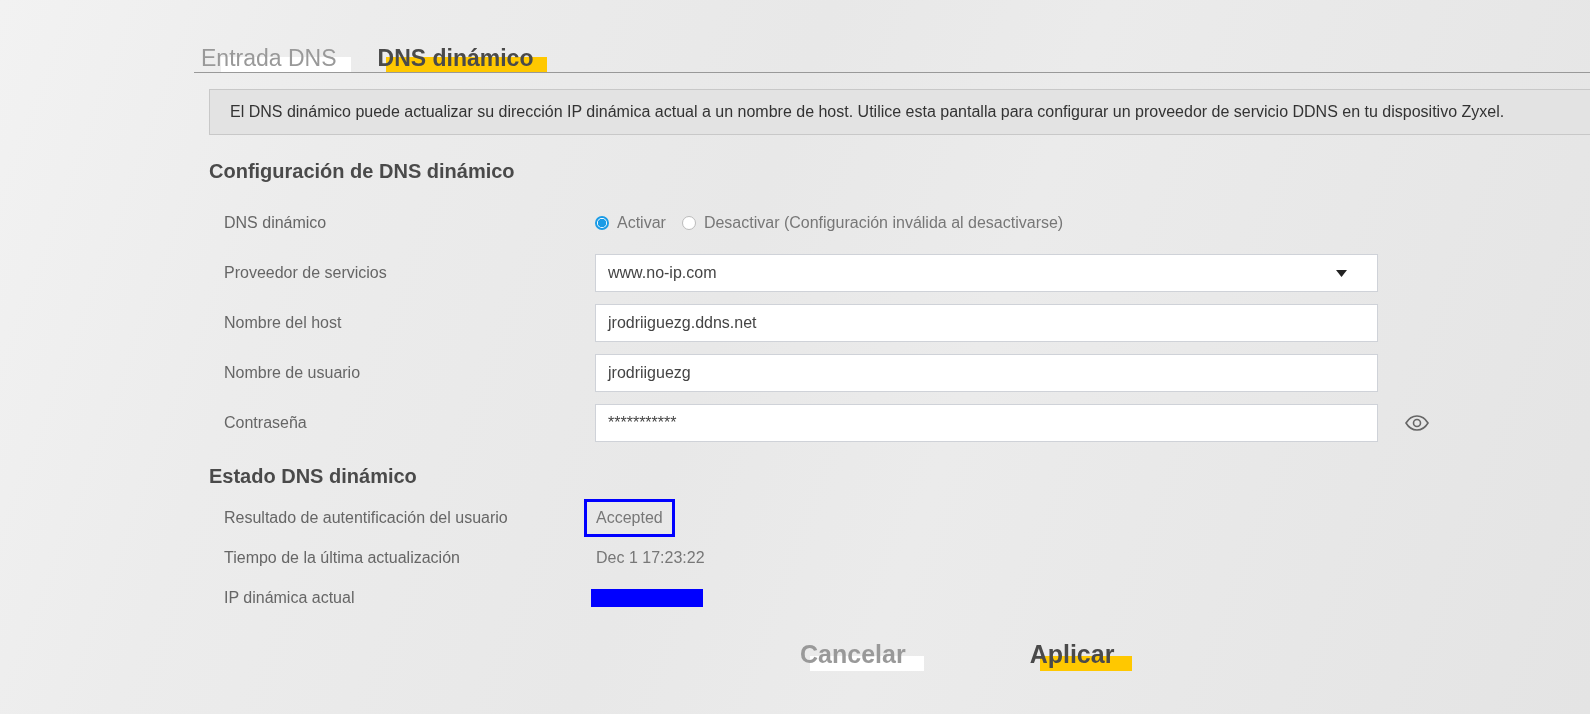  I want to click on section-title: Configuración de DNS dinámico, so click(362, 171).